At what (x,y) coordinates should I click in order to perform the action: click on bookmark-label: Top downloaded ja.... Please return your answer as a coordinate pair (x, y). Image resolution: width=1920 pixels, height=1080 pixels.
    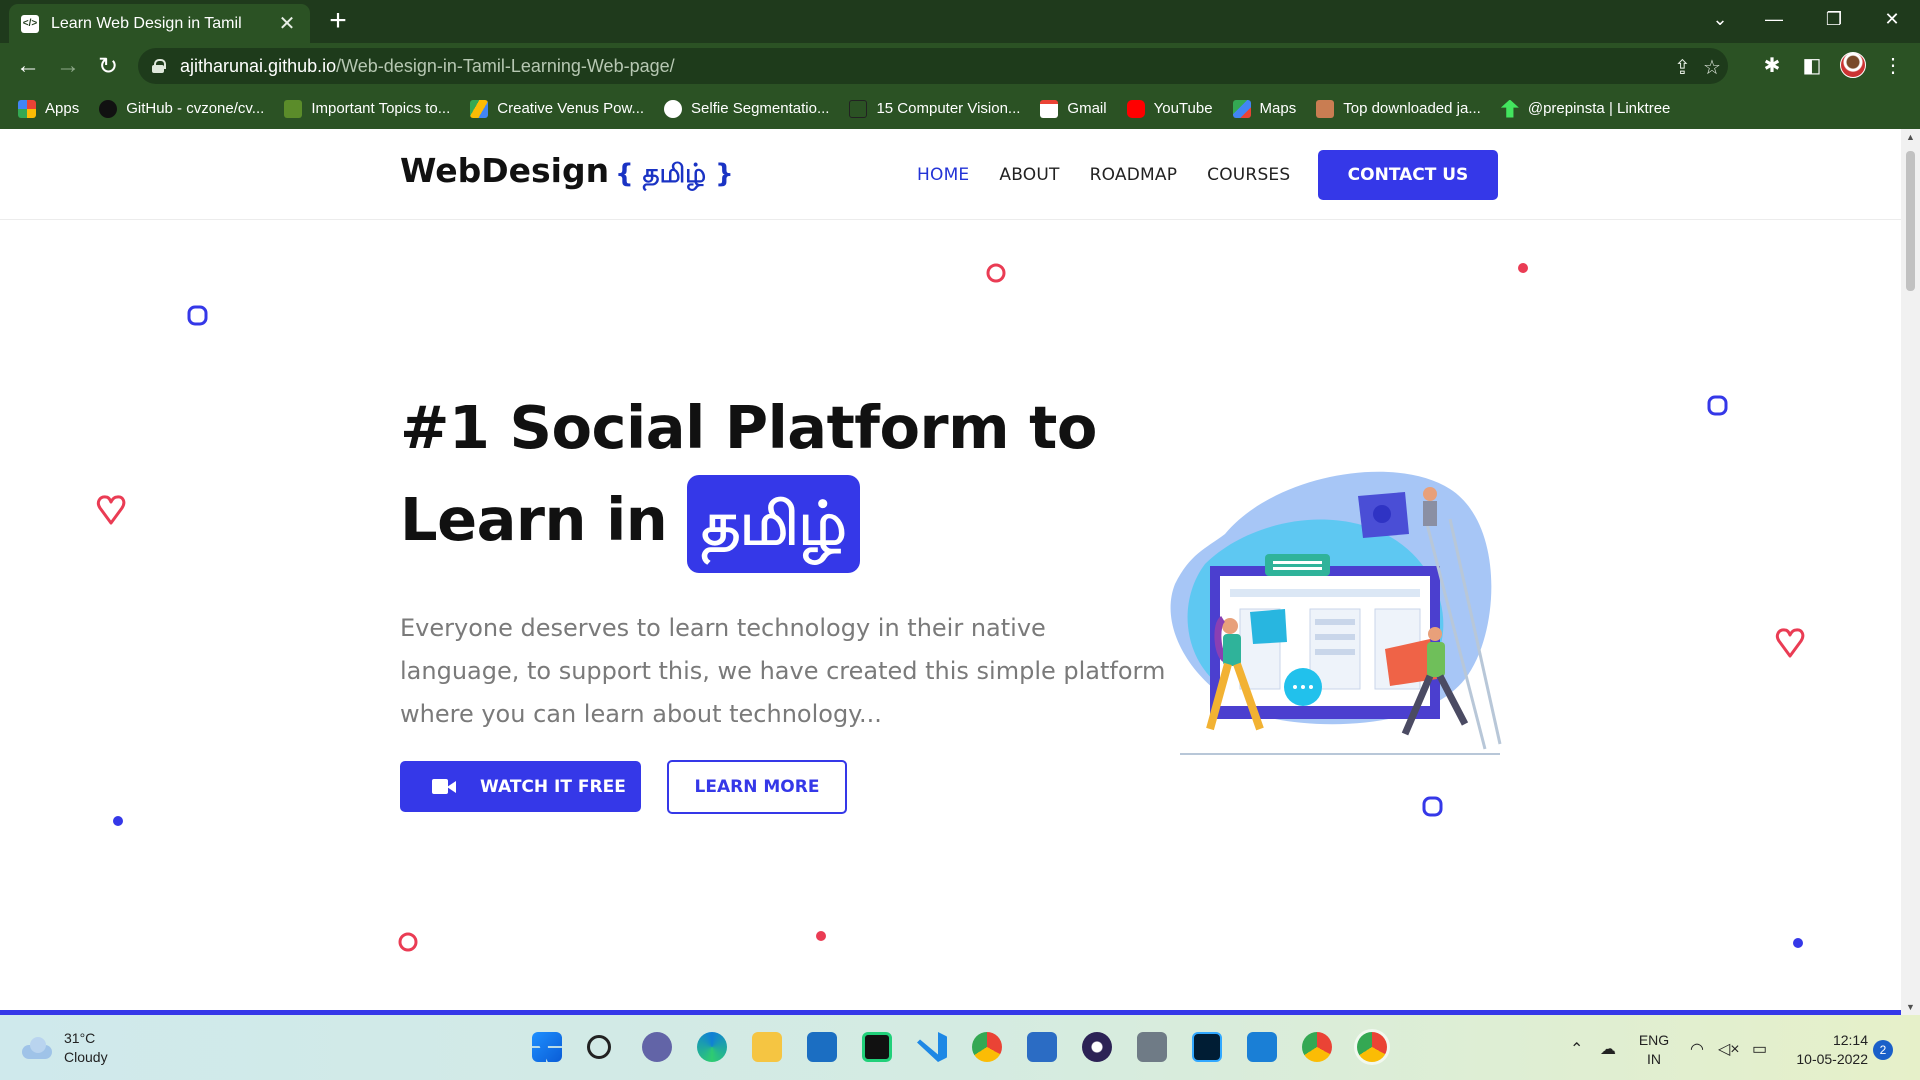
    Looking at the image, I should click on (1412, 108).